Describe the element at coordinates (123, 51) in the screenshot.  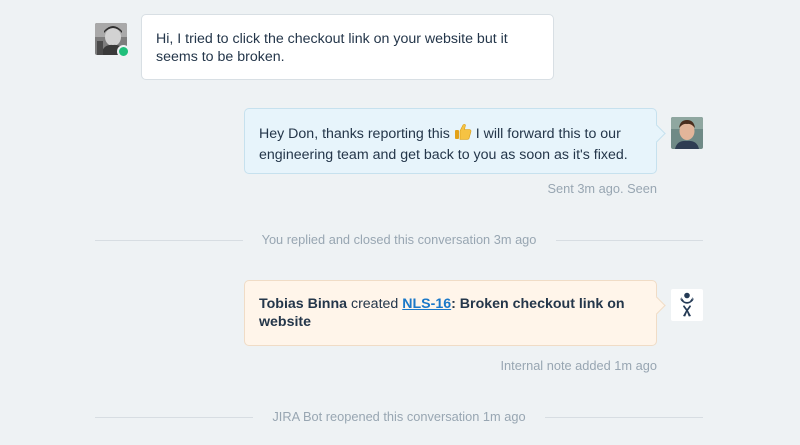
I see `online-status-indicator` at that location.